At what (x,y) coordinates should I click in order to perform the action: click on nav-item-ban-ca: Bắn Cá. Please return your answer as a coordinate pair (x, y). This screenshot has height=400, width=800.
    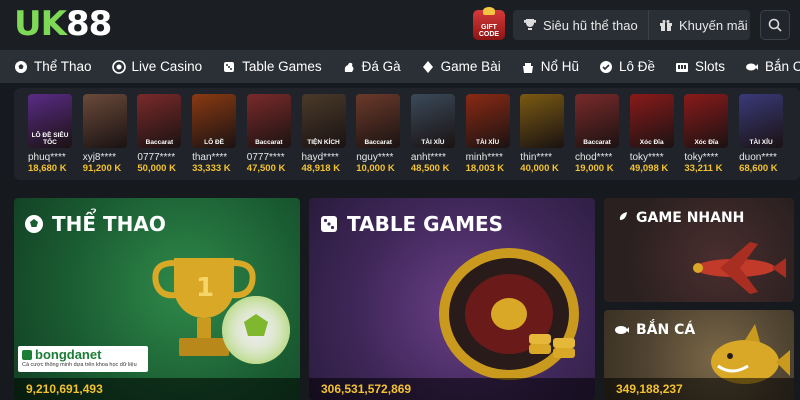
    Looking at the image, I should click on (772, 66).